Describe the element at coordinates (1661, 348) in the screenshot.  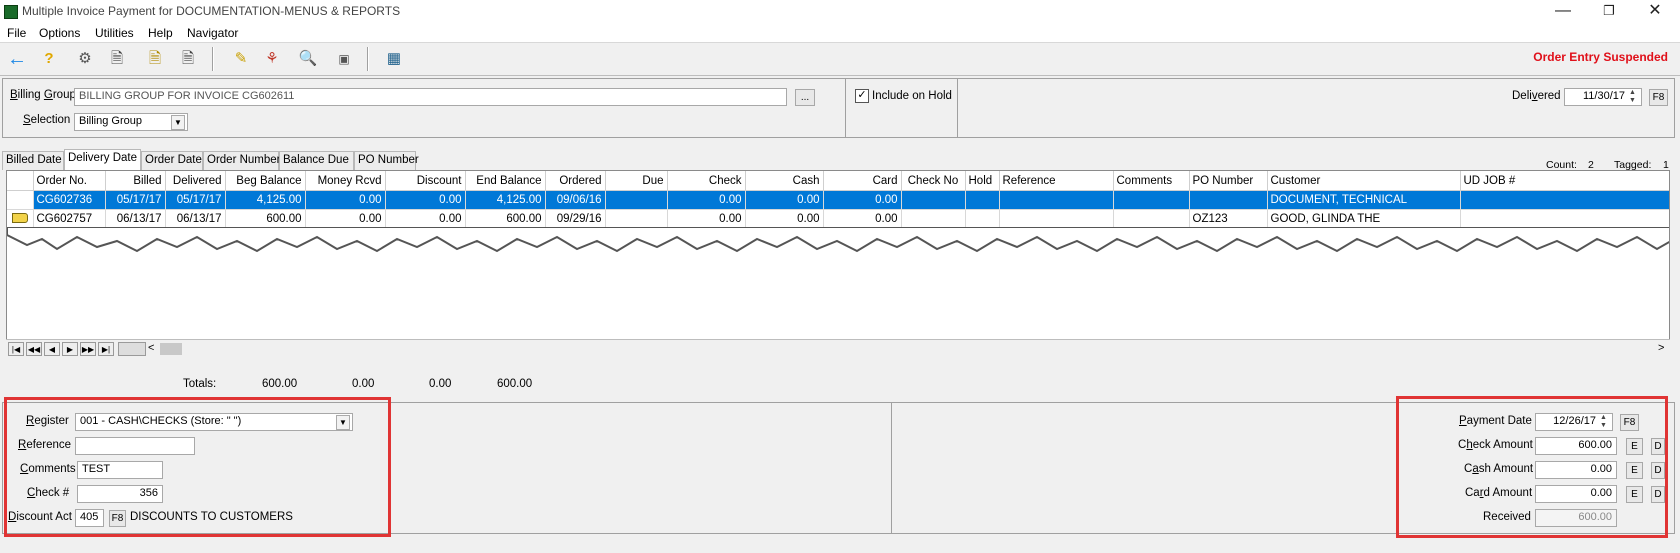
I see `scroll-right-icon: >` at that location.